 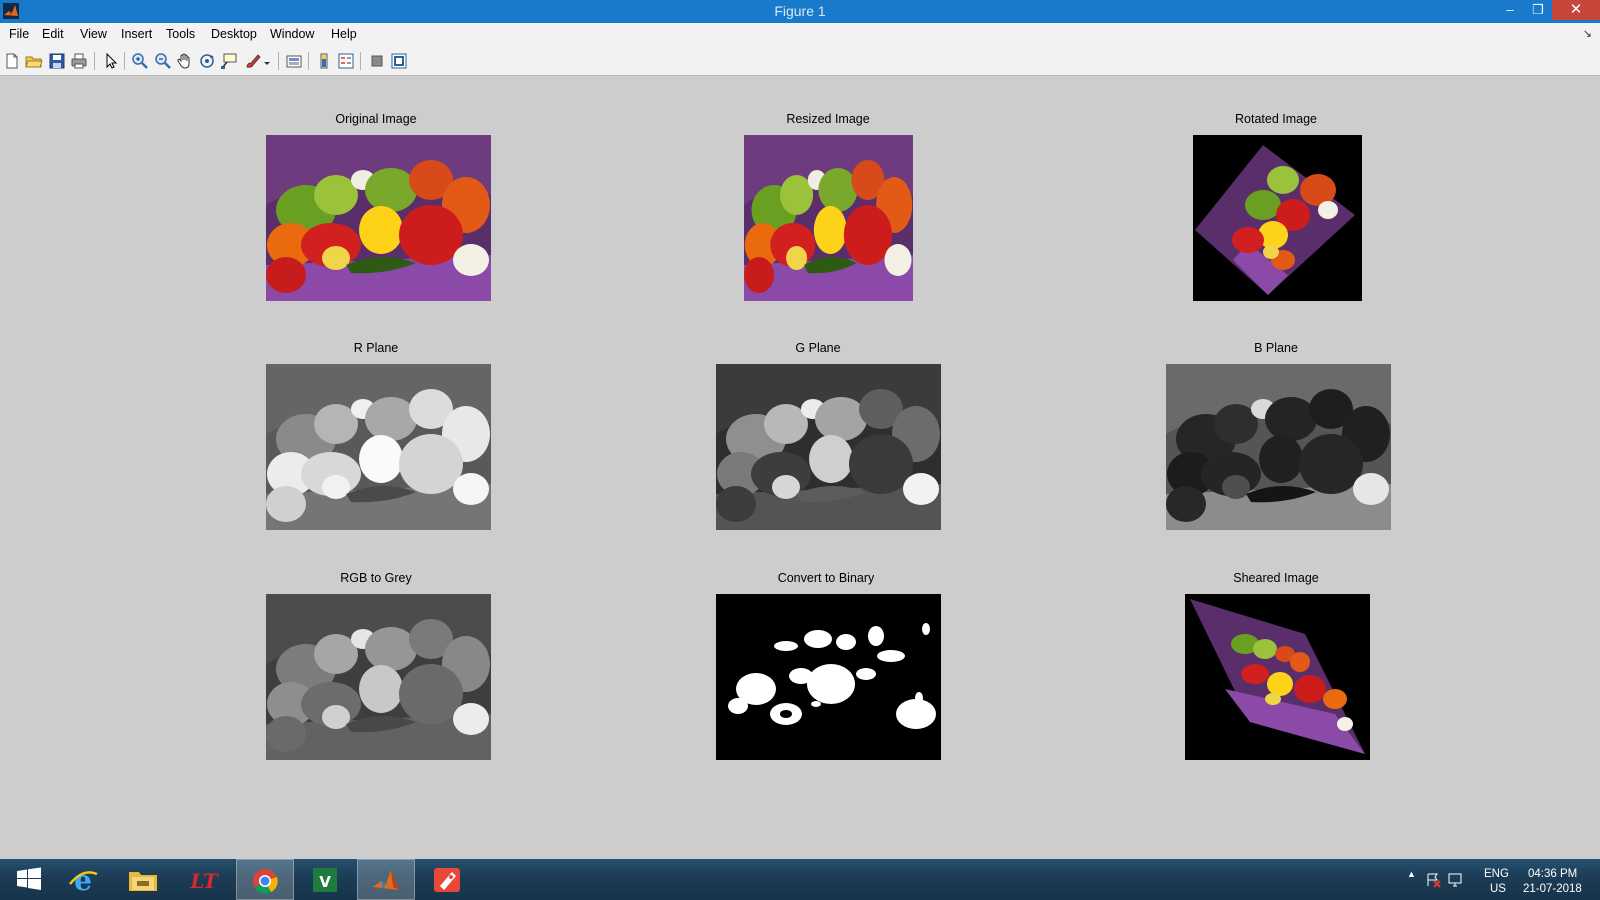 What do you see at coordinates (1276, 578) in the screenshot?
I see `subplot-title: Sheared Image` at bounding box center [1276, 578].